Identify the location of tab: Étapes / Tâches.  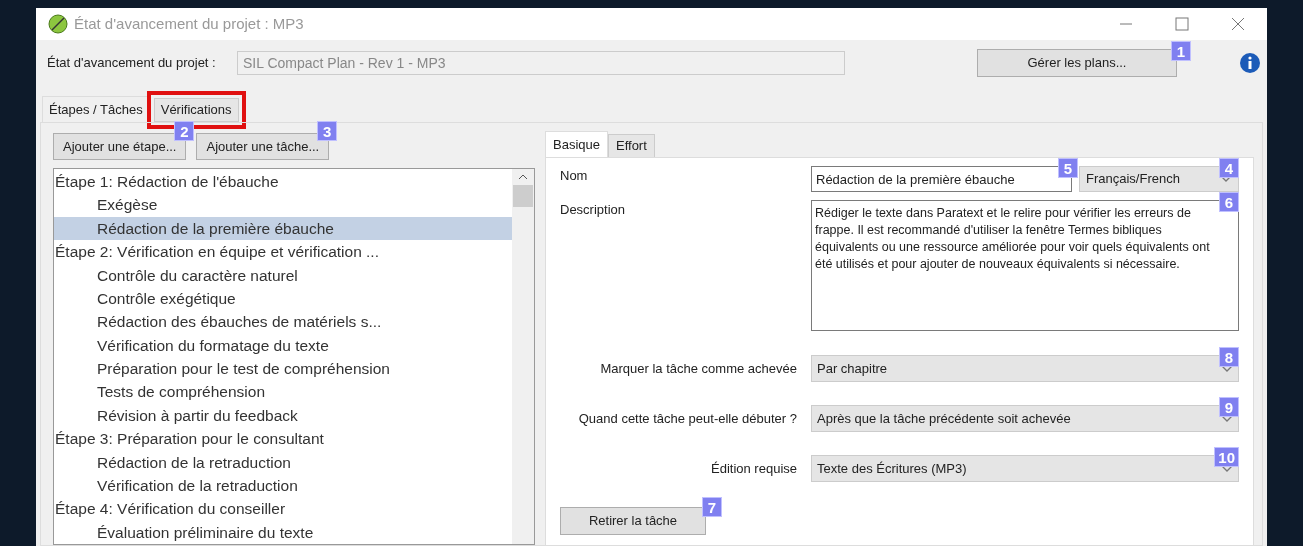
(96, 109).